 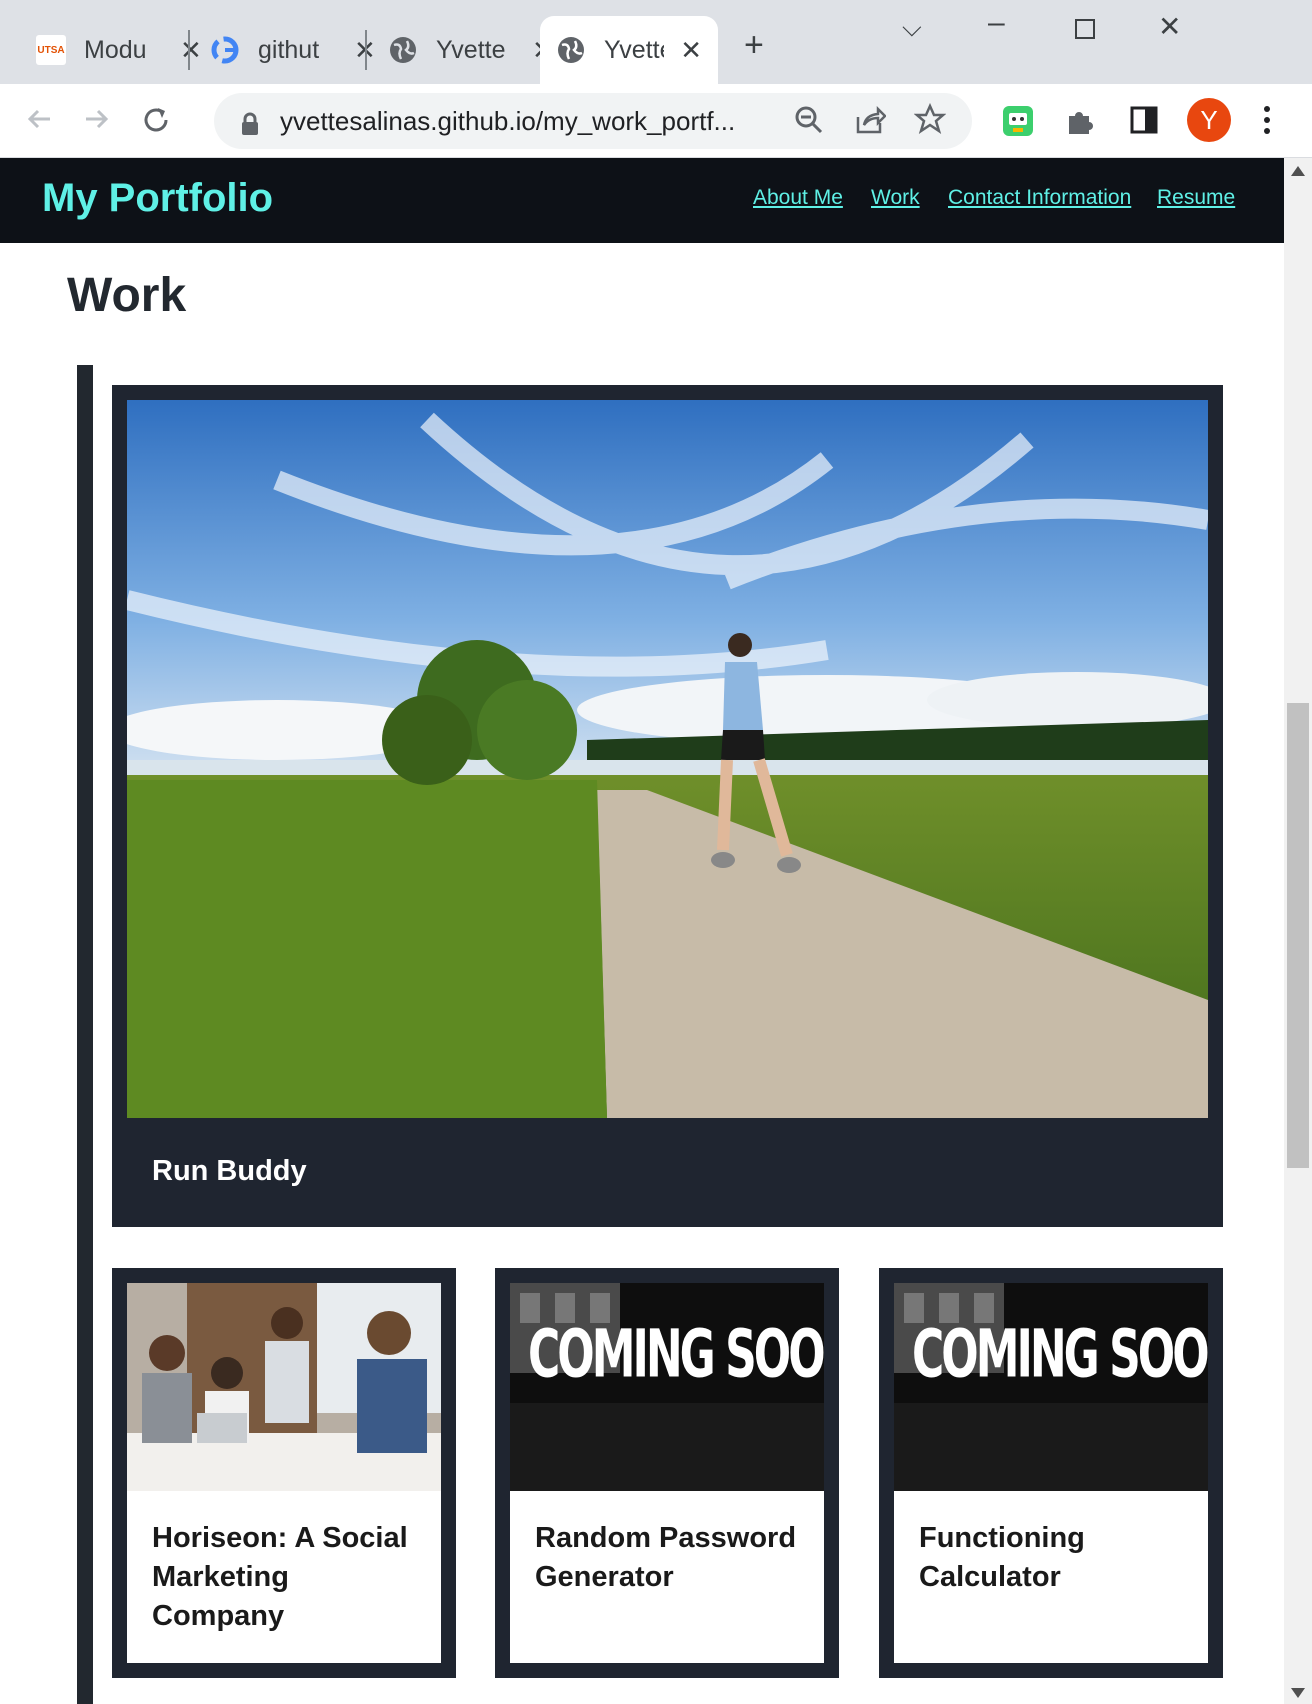 I want to click on window-close-icon: ✕, so click(x=1169, y=26).